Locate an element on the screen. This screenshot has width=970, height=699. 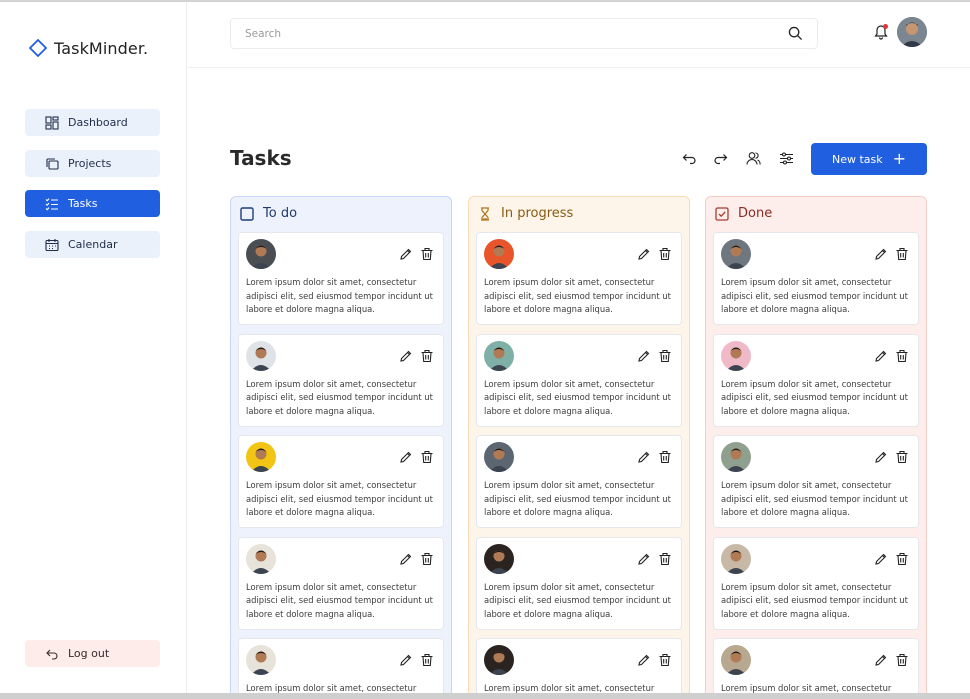
logout-label: Log out is located at coordinates (89, 653).